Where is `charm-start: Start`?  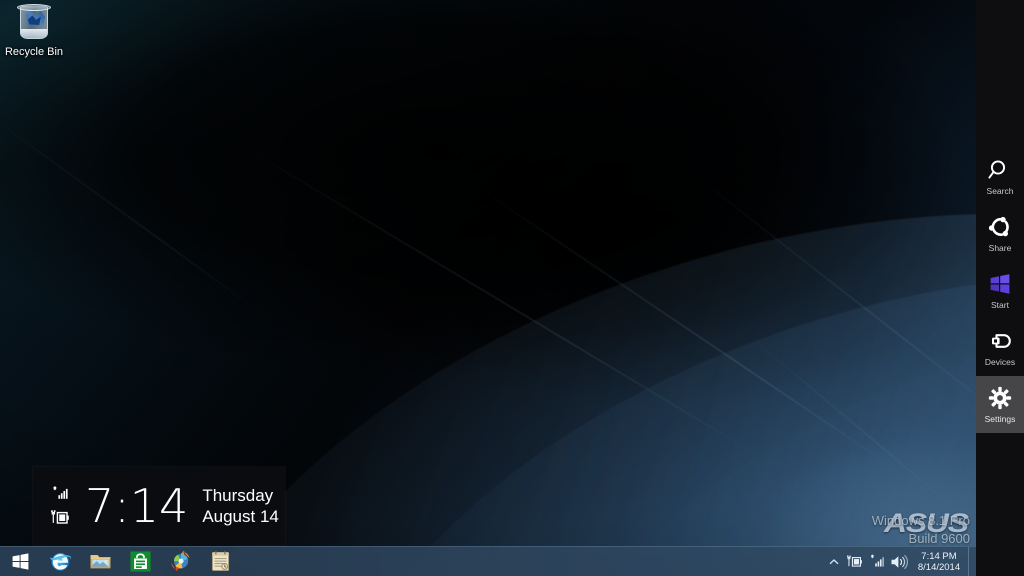 charm-start: Start is located at coordinates (1000, 290).